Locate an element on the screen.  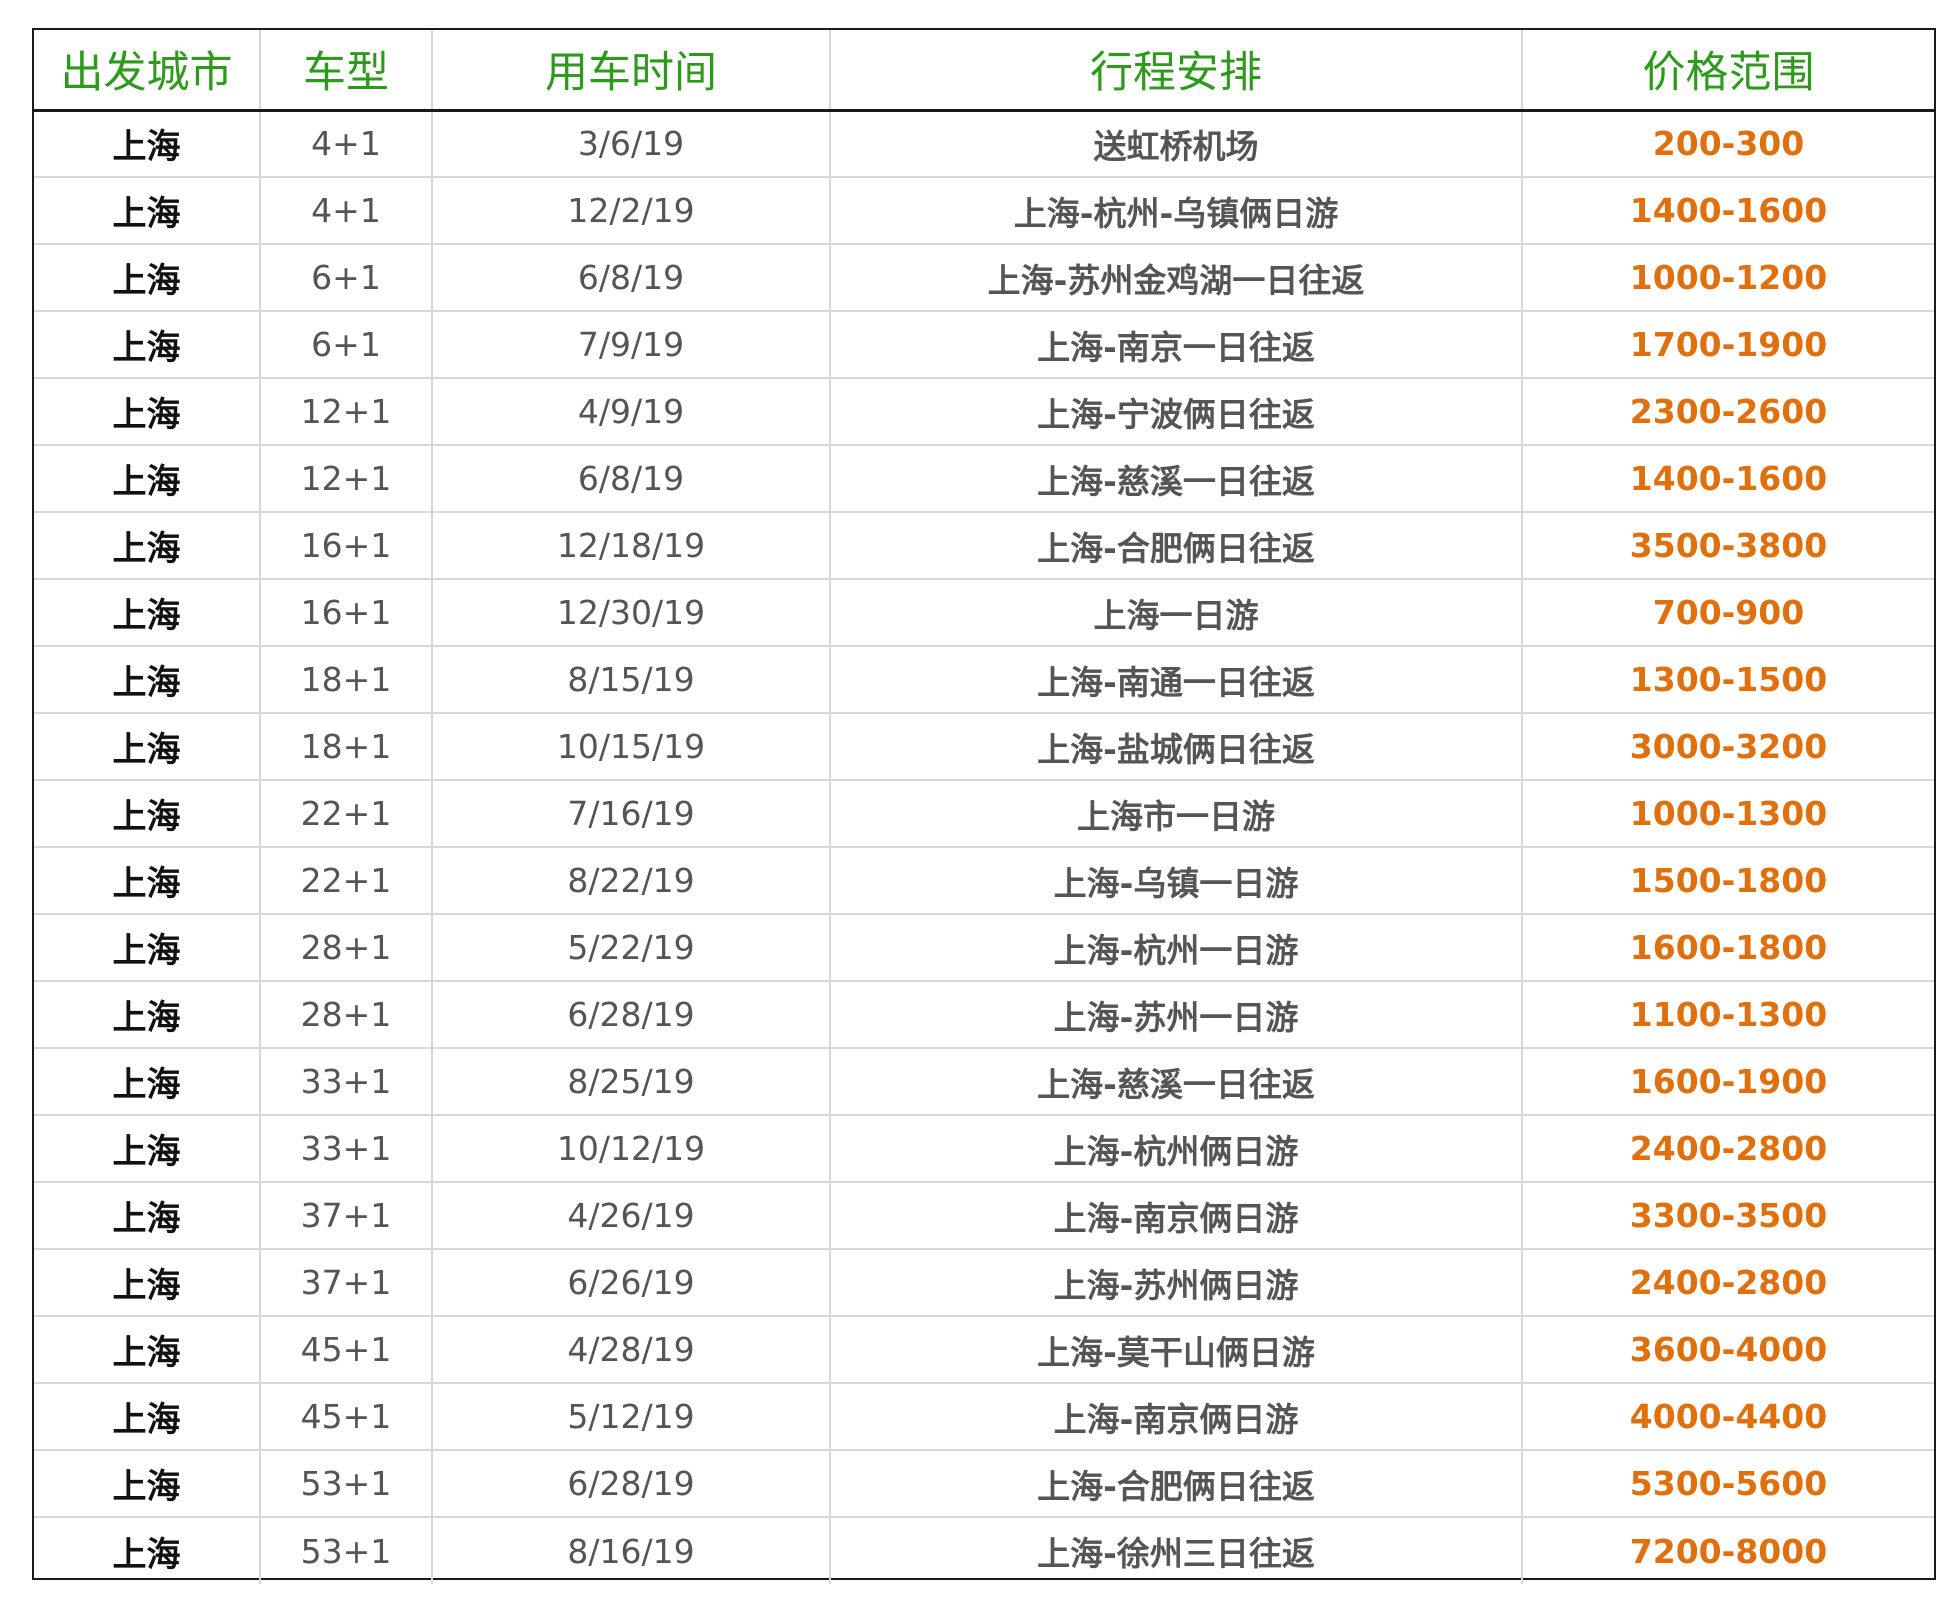
header-vehicle: 车型 is located at coordinates (346, 71).